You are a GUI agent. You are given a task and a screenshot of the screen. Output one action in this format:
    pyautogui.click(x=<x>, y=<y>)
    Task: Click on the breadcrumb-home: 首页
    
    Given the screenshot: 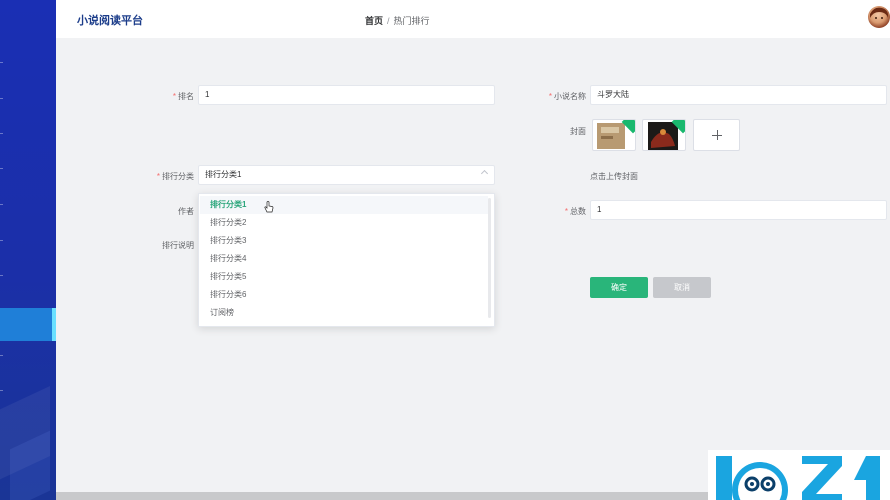 What is the action you would take?
    pyautogui.click(x=374, y=21)
    